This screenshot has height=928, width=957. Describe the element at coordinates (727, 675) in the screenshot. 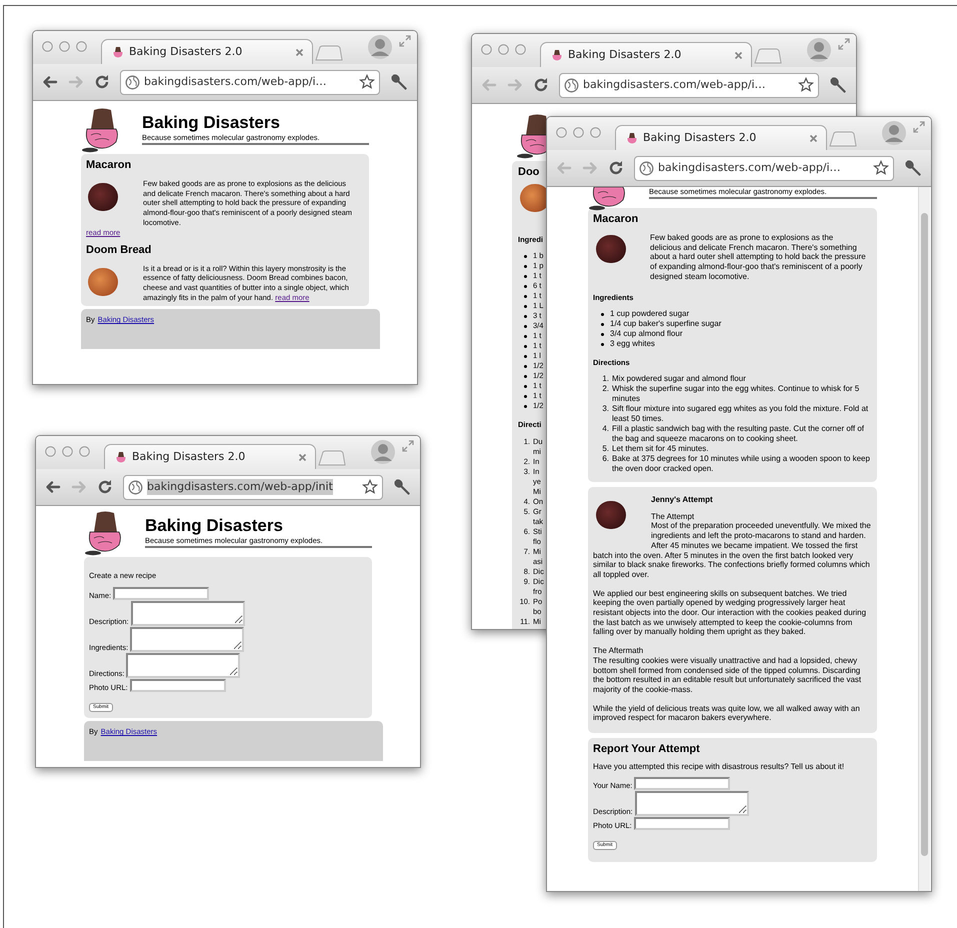

I see `attempt-paragraph: The resulting cookies were visually unattractive and had a lopsided, chewy bottom shell formed from condensed side of the tipped columns. Discarding the bottom resulted in an editable result but unfortunately sacrificed the vast majority of the cookie-mass.` at that location.